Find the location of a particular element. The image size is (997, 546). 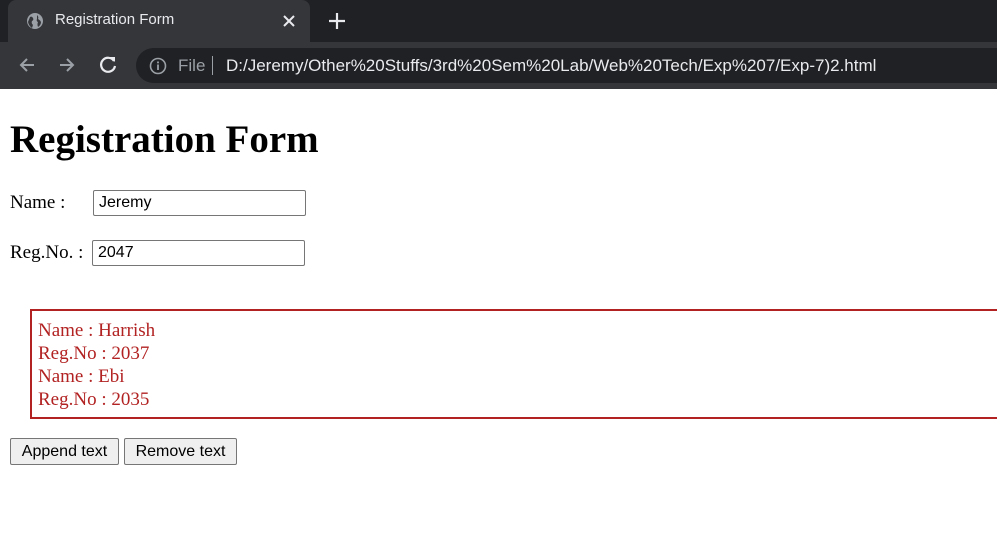

name-label: Name : is located at coordinates (38, 202).